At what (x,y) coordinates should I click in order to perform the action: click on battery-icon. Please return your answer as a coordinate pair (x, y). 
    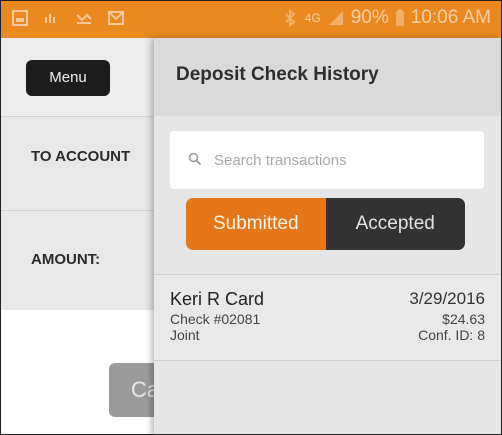
    Looking at the image, I should click on (400, 18).